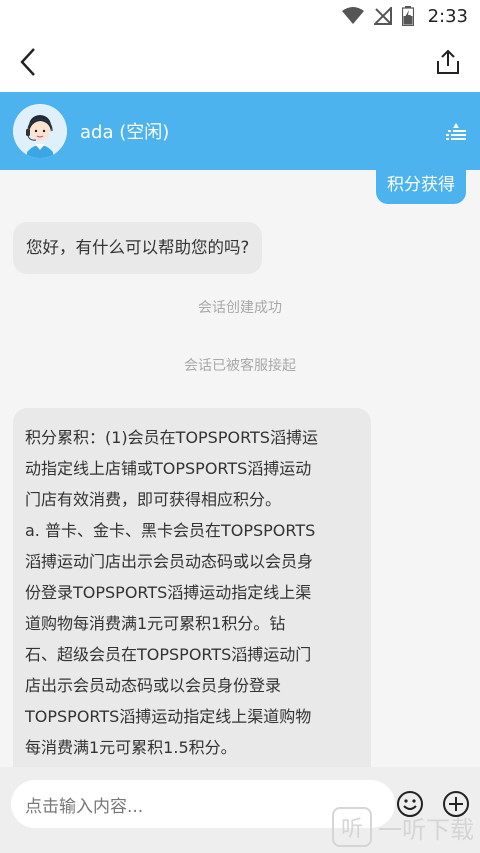 The width and height of the screenshot is (480, 853). Describe the element at coordinates (240, 62) in the screenshot. I see `nav-bar` at that location.